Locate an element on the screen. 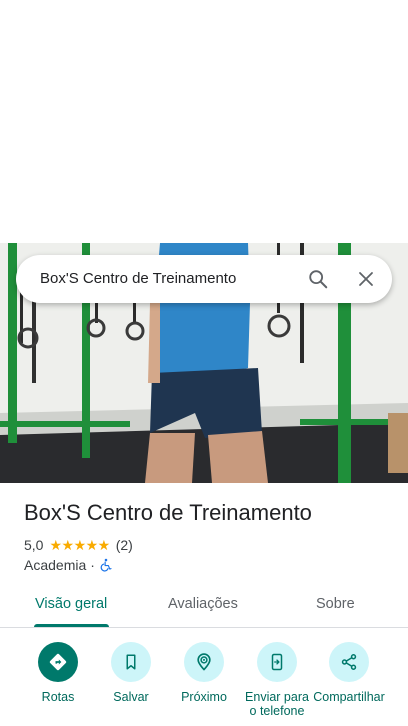 The height and width of the screenshot is (726, 408). save-button: Salvar is located at coordinates (131, 673).